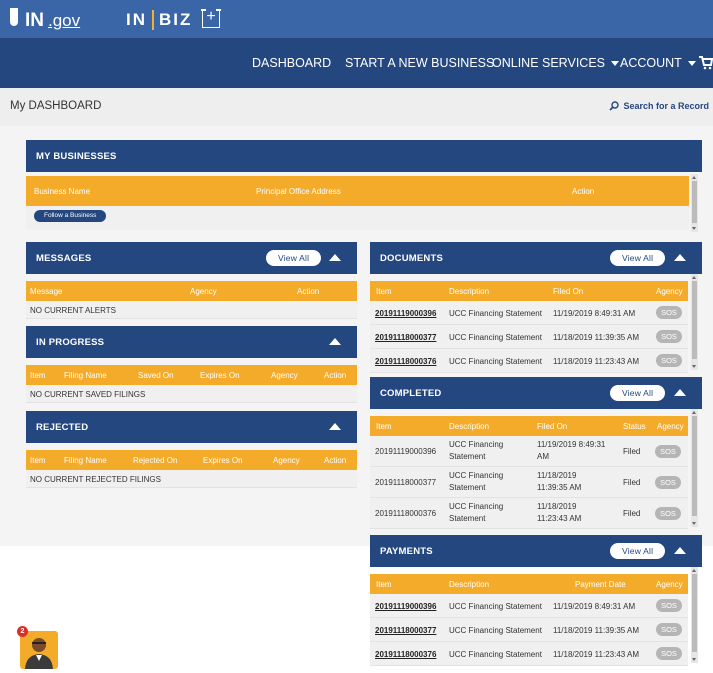 The height and width of the screenshot is (673, 713). I want to click on completed-filed-on-line1: 11/19/2019 8:49:31, so click(571, 444).